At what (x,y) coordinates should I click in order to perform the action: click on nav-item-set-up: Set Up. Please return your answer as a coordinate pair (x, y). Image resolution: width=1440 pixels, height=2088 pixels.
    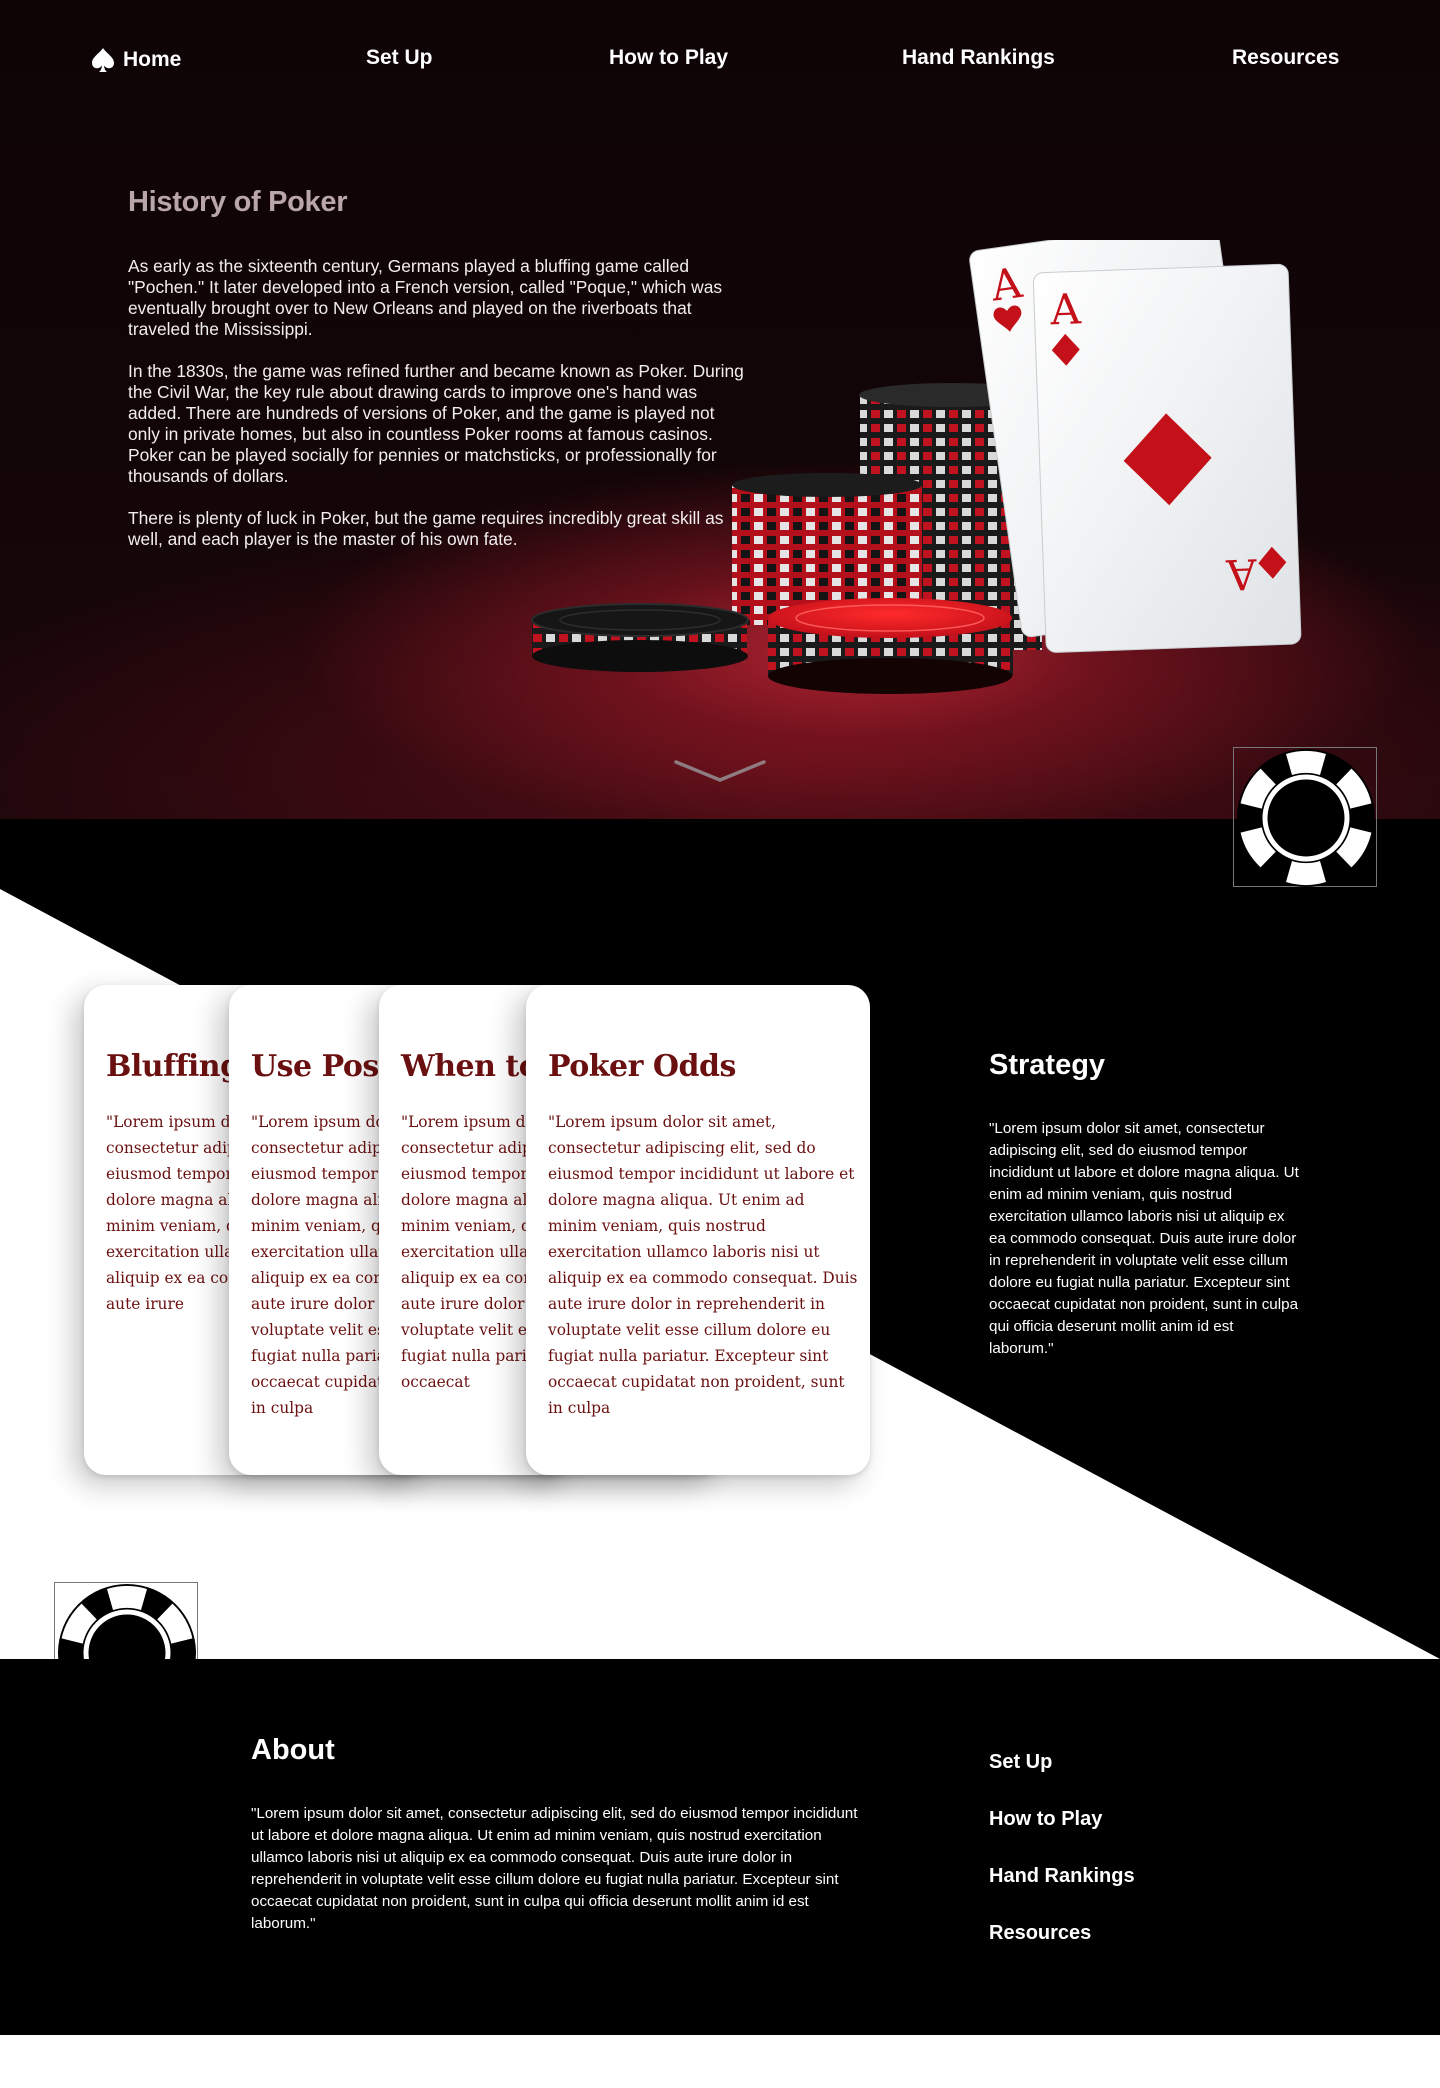
    Looking at the image, I should click on (399, 58).